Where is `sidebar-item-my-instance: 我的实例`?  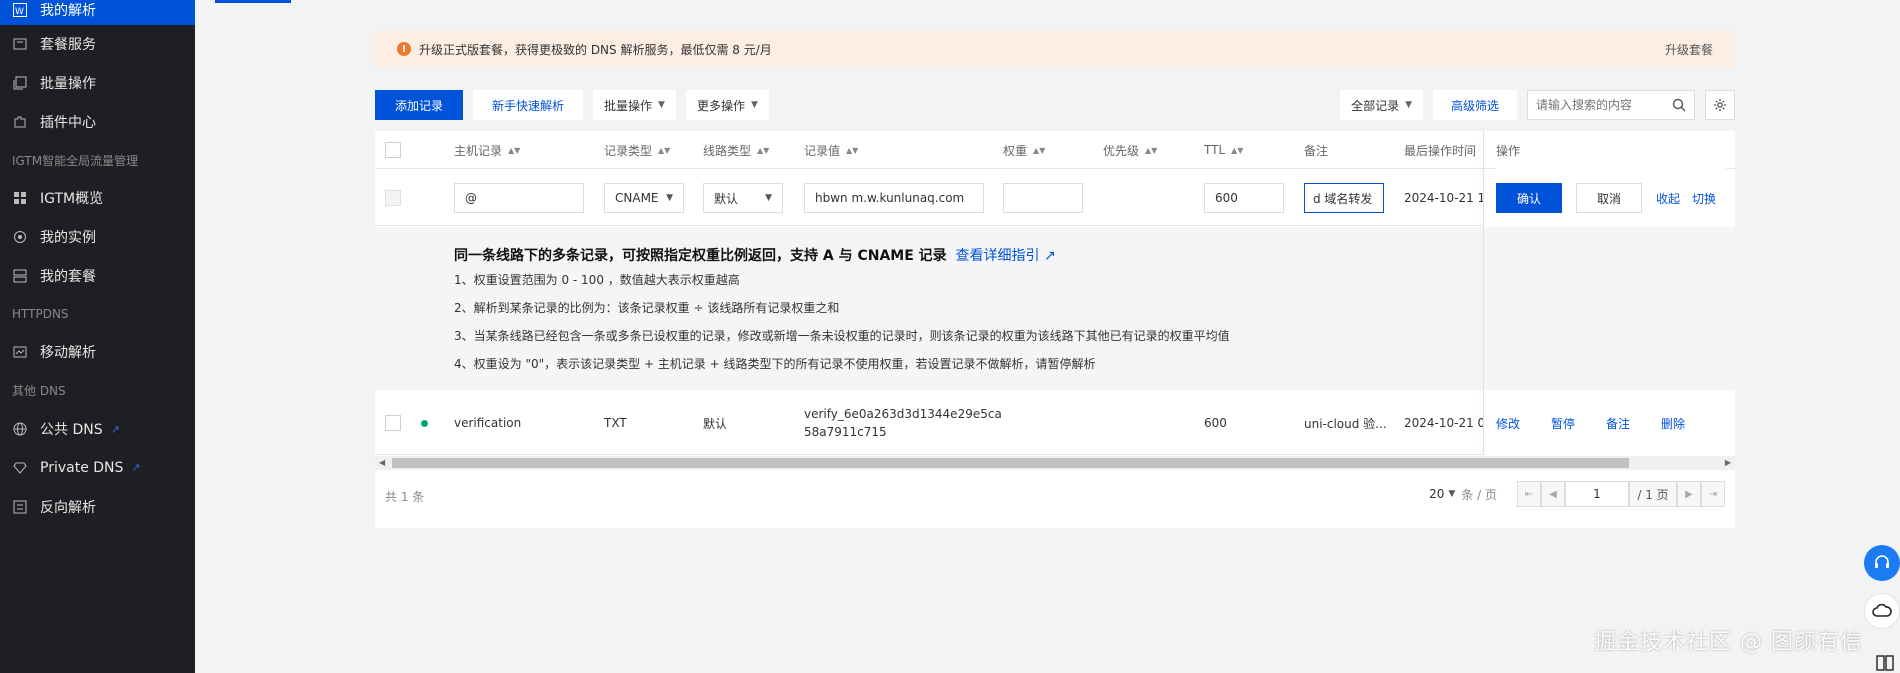
sidebar-item-my-instance: 我的实例 is located at coordinates (97, 237).